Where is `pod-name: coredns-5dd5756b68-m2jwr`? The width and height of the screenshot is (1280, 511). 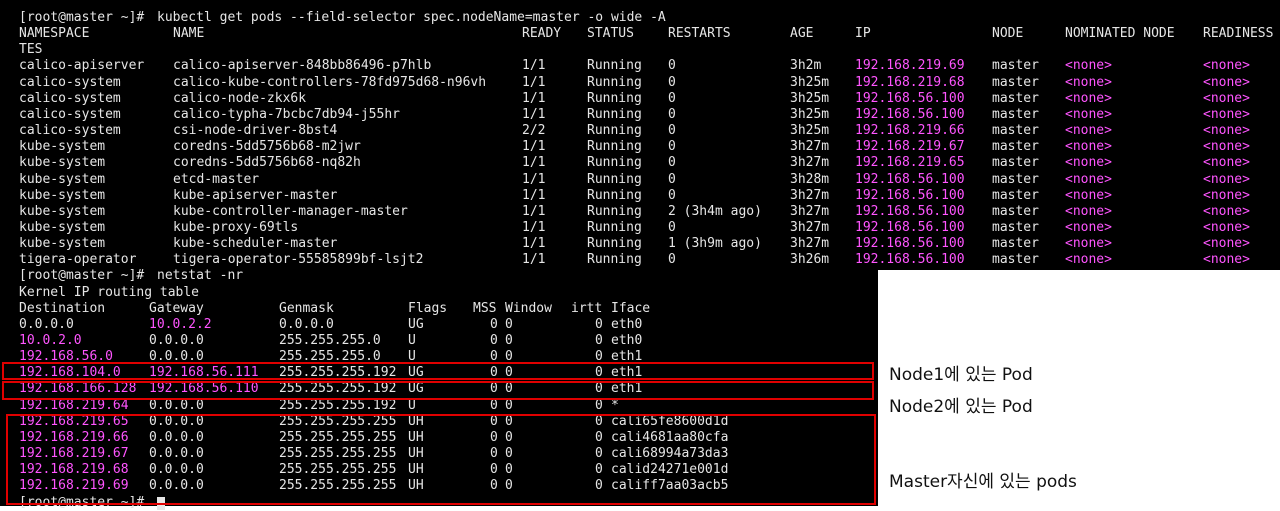
pod-name: coredns-5dd5756b68-m2jwr is located at coordinates (267, 147).